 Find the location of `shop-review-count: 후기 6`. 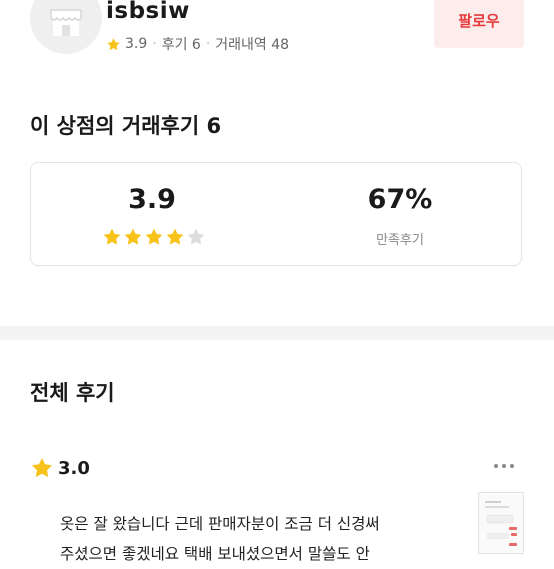

shop-review-count: 후기 6 is located at coordinates (181, 44).